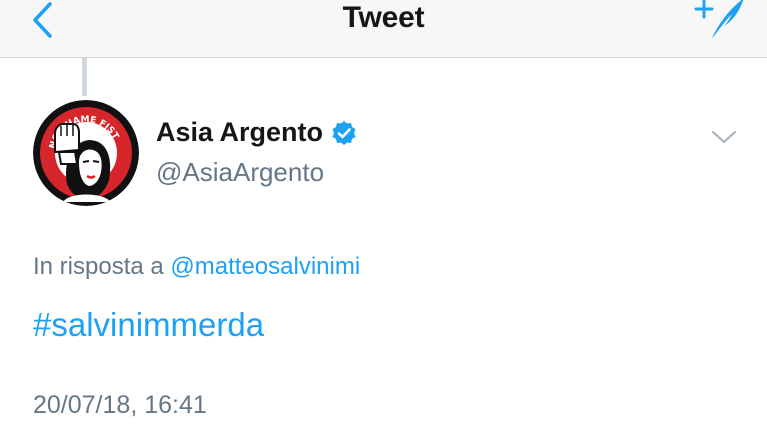 This screenshot has width=767, height=431. Describe the element at coordinates (265, 266) in the screenshot. I see `reply-mention-link: @matteosalvinimi` at that location.